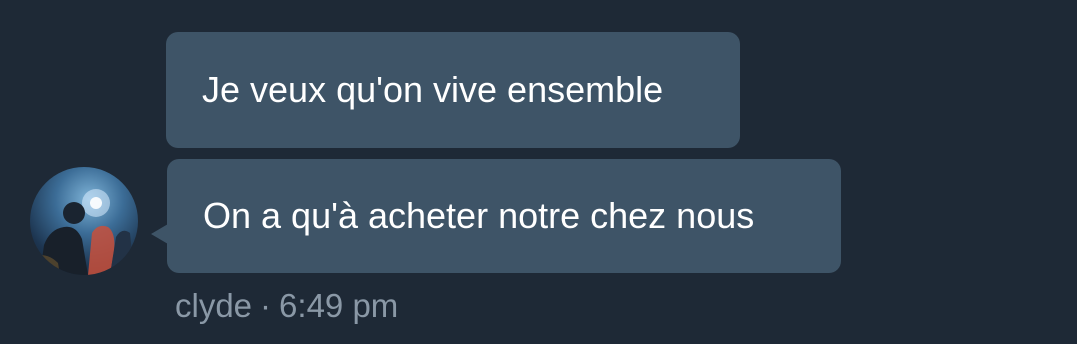 This screenshot has width=1077, height=344. Describe the element at coordinates (159, 234) in the screenshot. I see `bubble-tail` at that location.